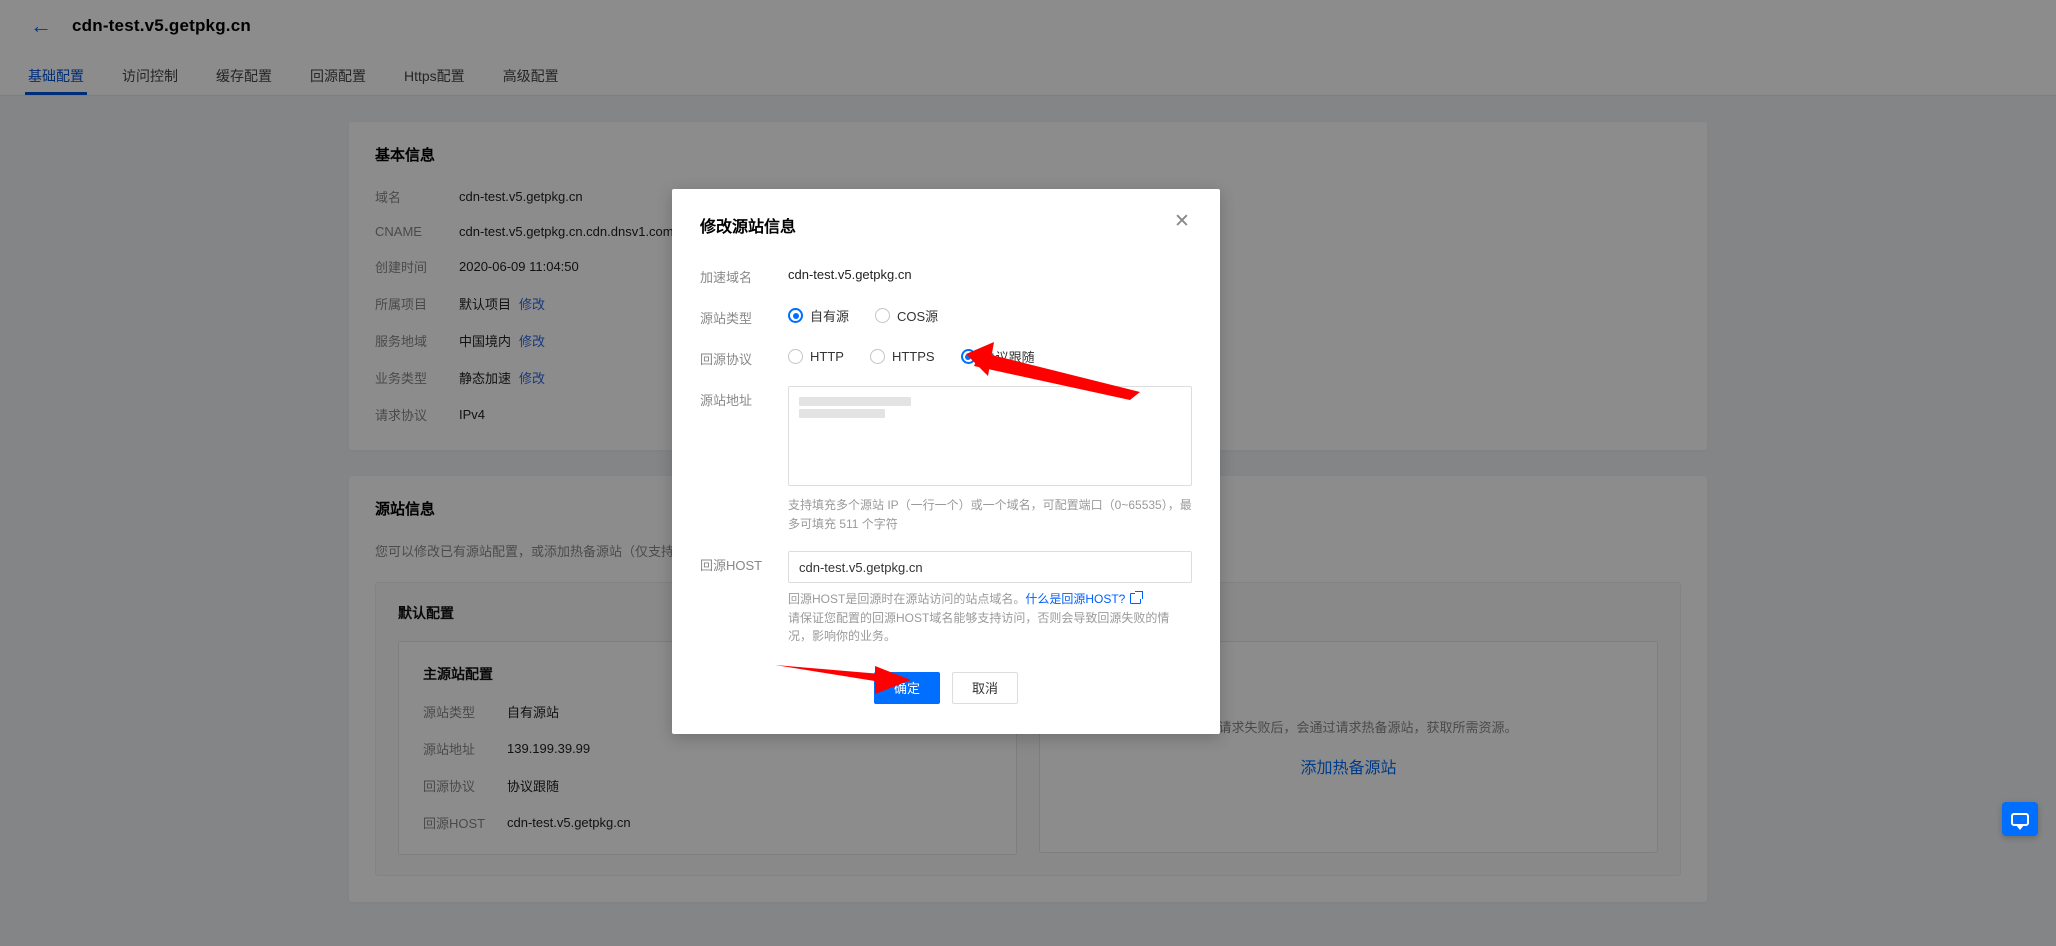 Image resolution: width=2056 pixels, height=946 pixels. I want to click on modal-title: 修改源站信息, so click(748, 227).